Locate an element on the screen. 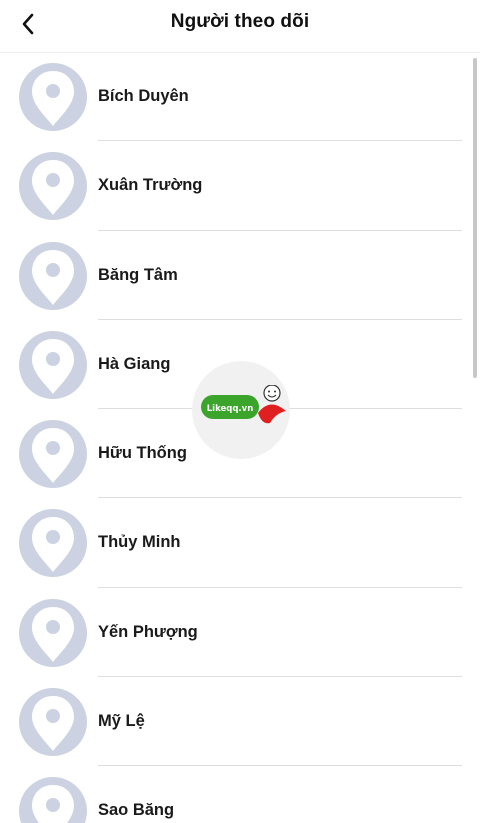  page-title: Người theo dõi is located at coordinates (240, 21).